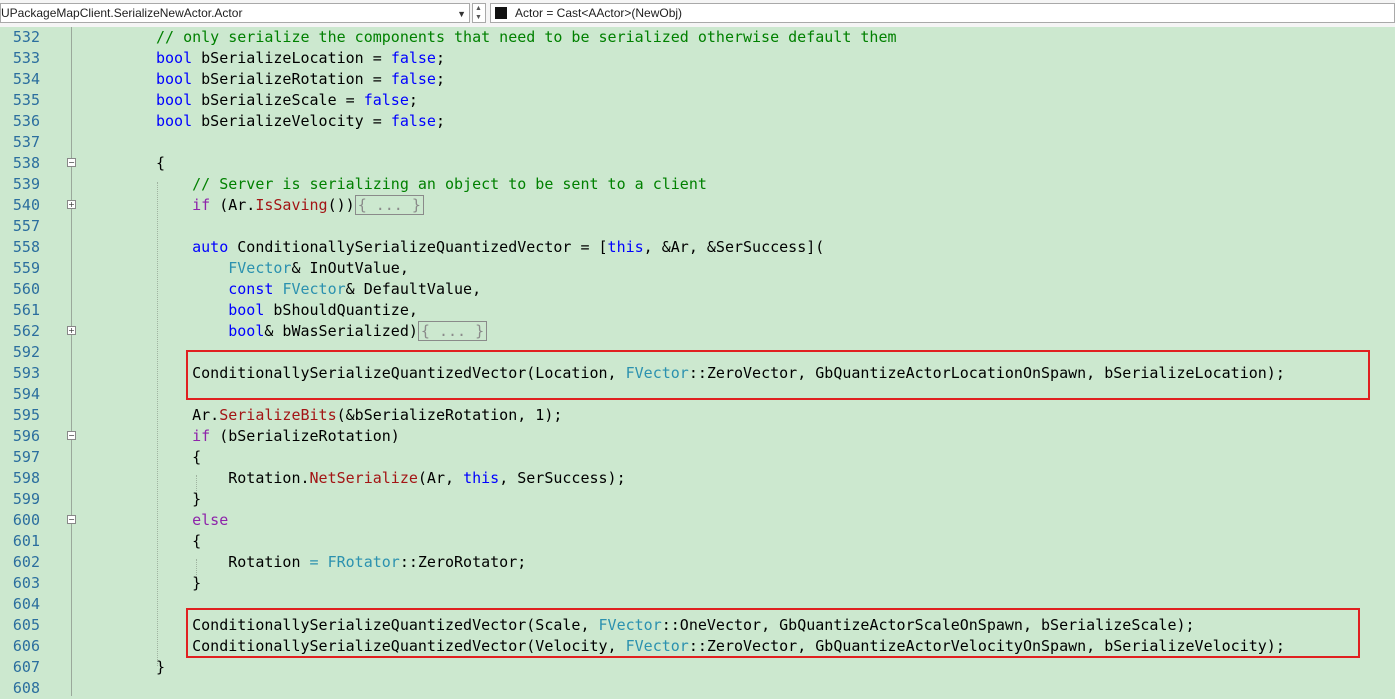 The height and width of the screenshot is (699, 1395). What do you see at coordinates (697, 520) in the screenshot?
I see `code-line: 600 − else` at bounding box center [697, 520].